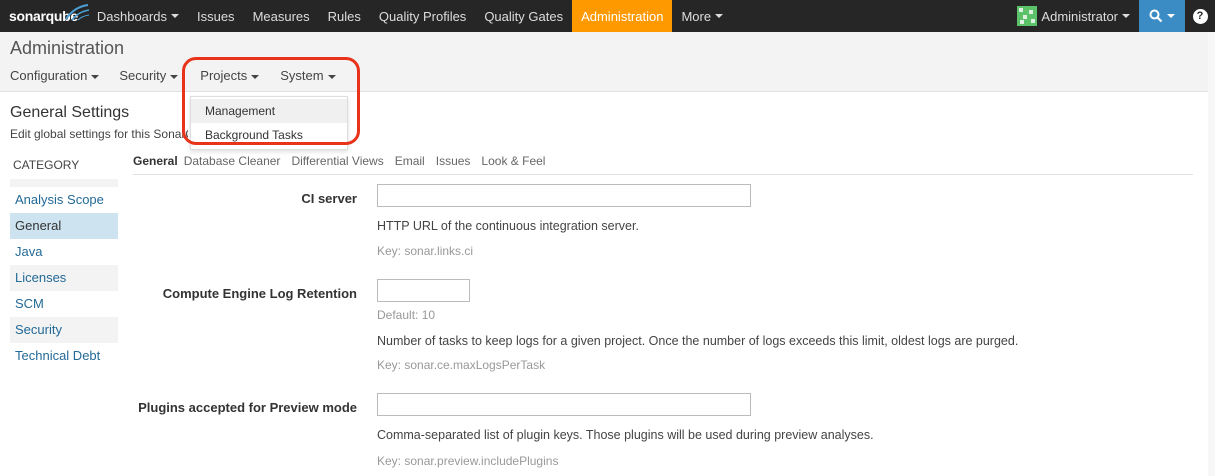 The image size is (1215, 476). I want to click on ci-server-key: Key: sonar.links.ci, so click(425, 251).